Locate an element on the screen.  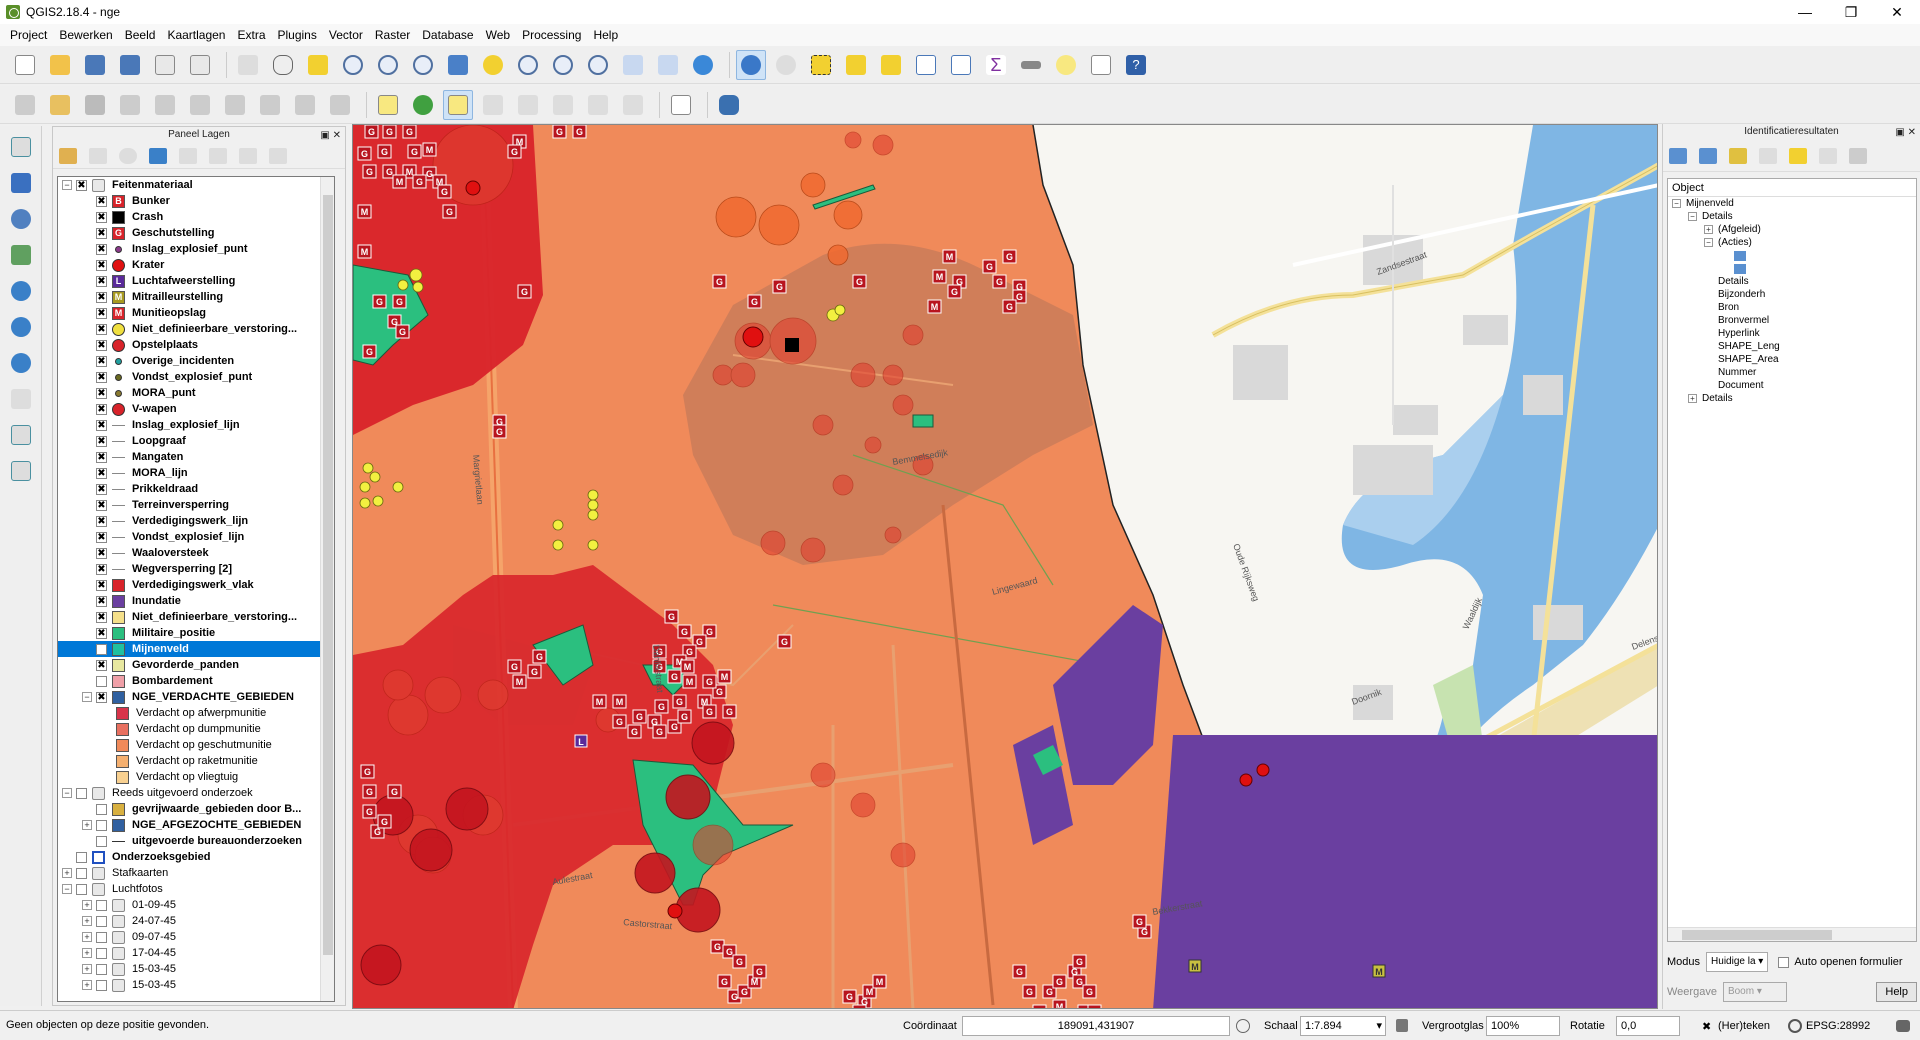
new-spatialite-icon is located at coordinates (21, 471).